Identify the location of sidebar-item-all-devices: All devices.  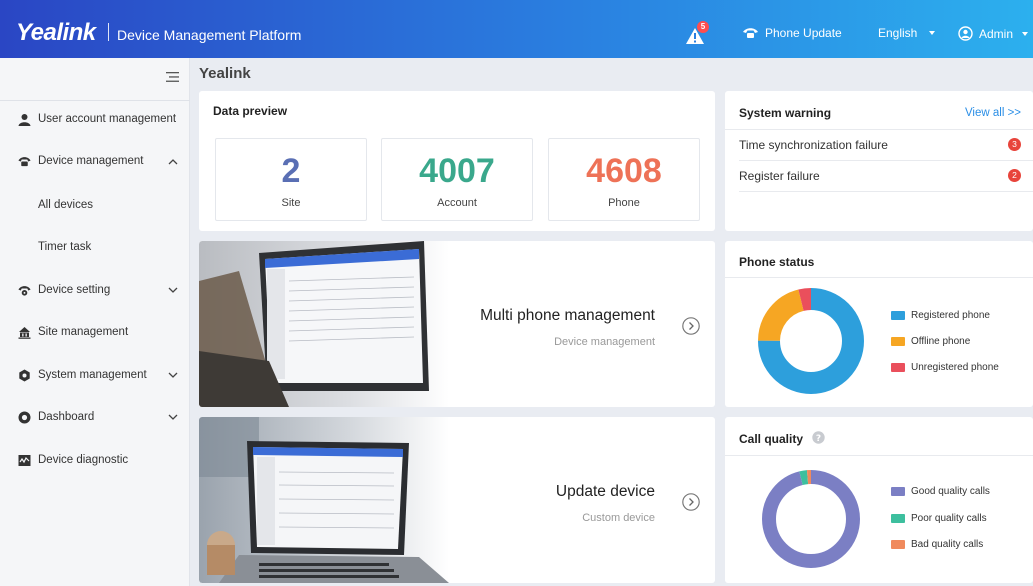
(95, 205).